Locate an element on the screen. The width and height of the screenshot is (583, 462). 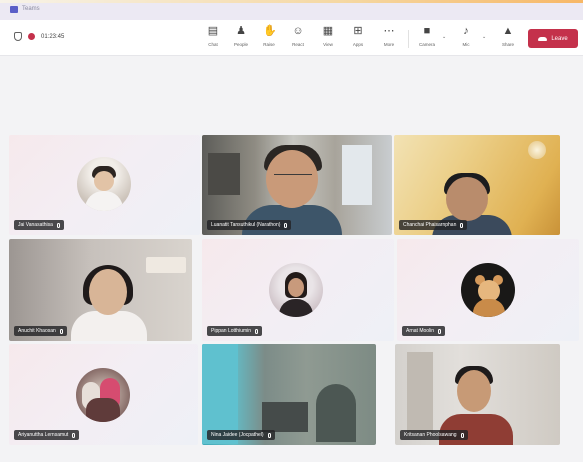
raise-hand-button: ✋ Raise is located at coordinates (269, 39).